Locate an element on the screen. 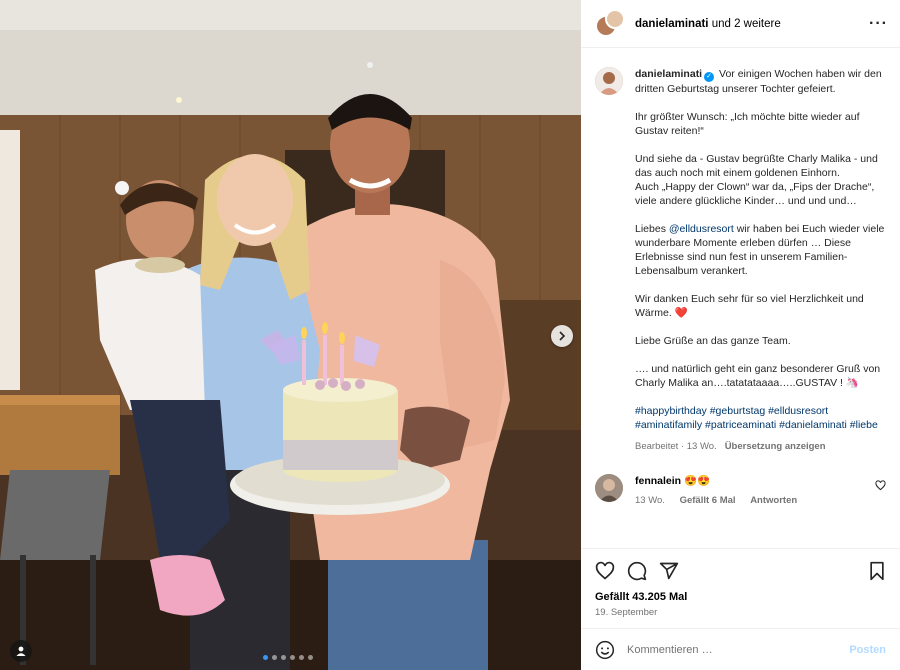 Image resolution: width=900 pixels, height=670 pixels. caption-meta: Bearbeitet · 13 Wo. Übersetzung anzeigen is located at coordinates (760, 447).